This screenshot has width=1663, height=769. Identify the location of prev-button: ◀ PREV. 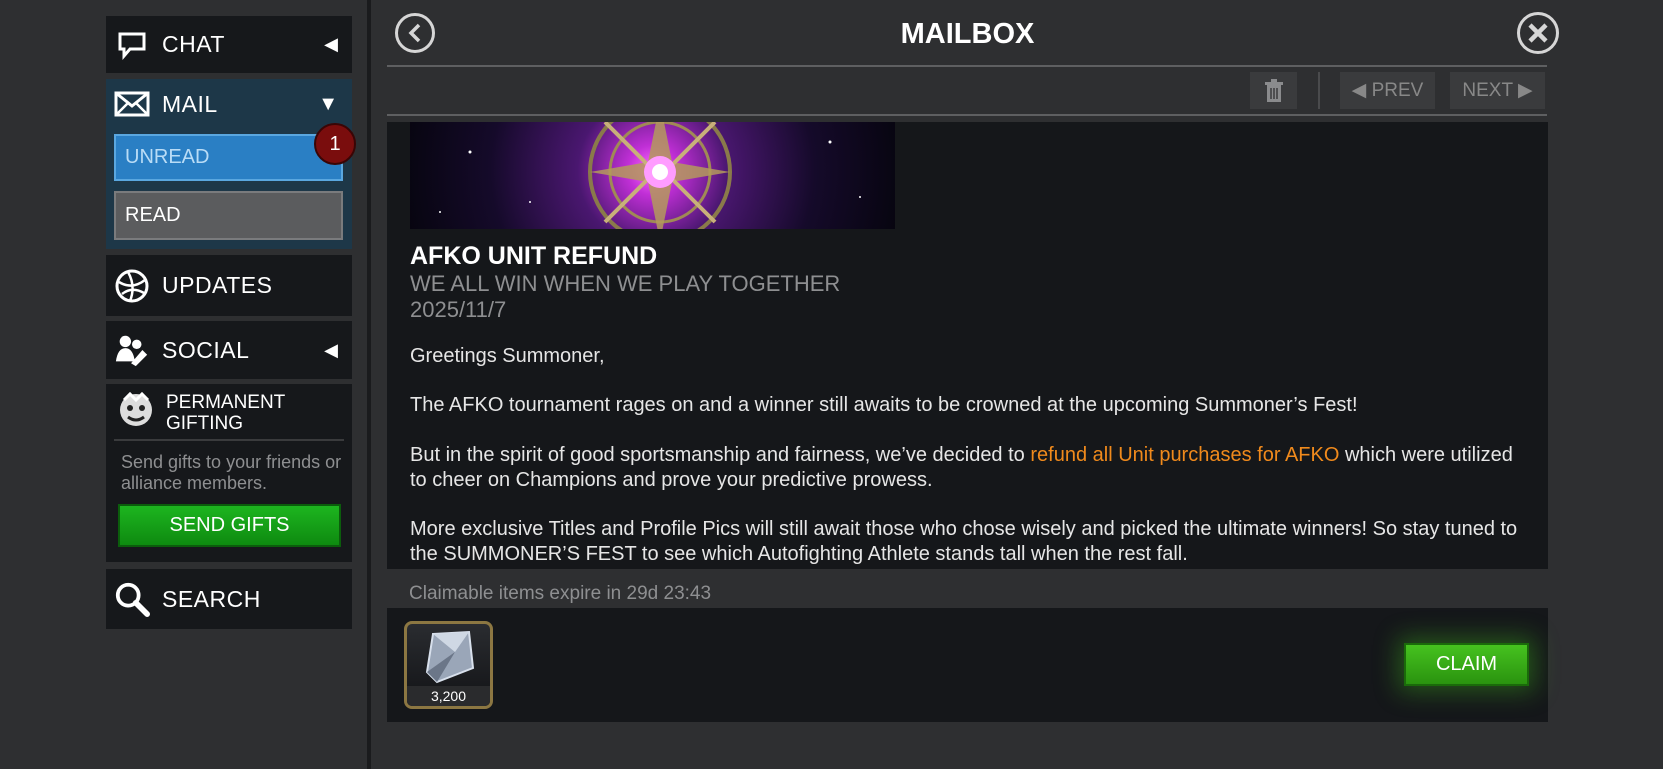
(1387, 90).